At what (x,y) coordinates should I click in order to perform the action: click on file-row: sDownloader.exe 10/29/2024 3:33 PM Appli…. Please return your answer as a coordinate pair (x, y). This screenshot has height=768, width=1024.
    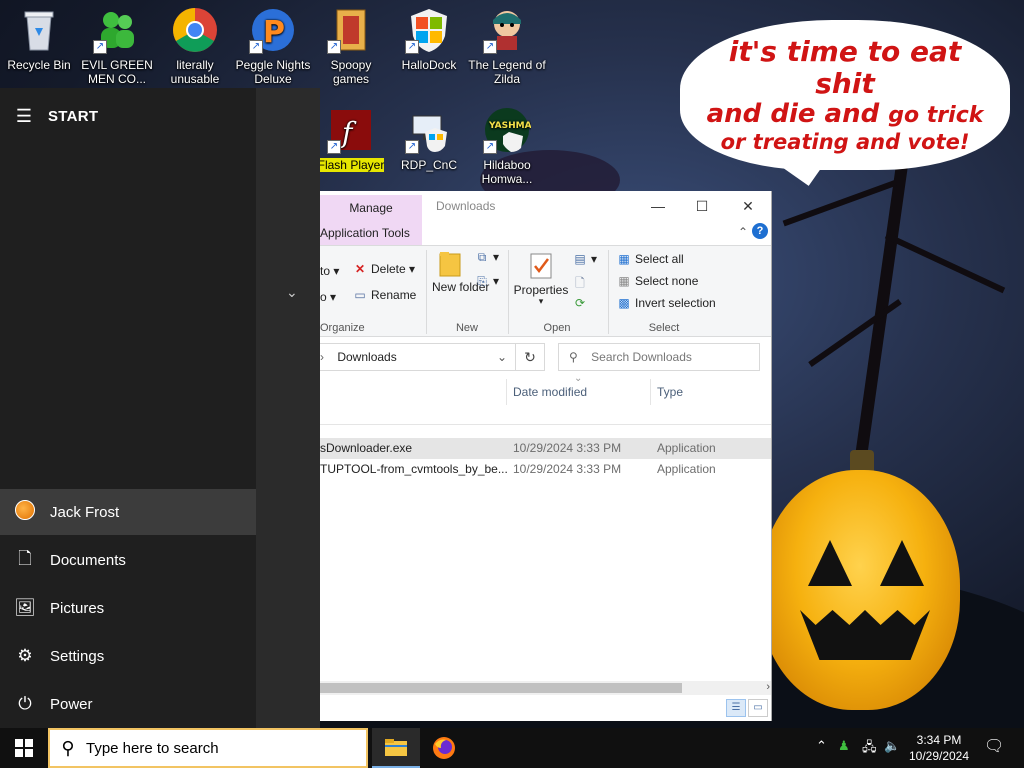
    Looking at the image, I should click on (545, 448).